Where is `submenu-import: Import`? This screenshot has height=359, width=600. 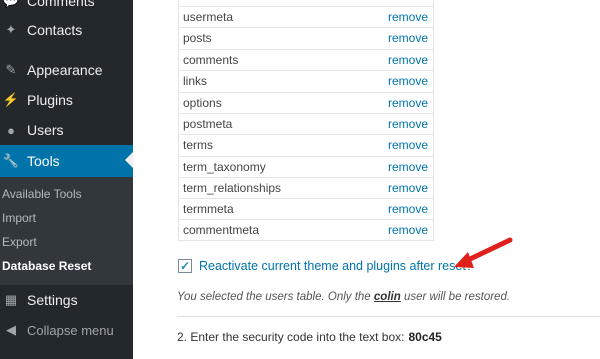 submenu-import: Import is located at coordinates (19, 218).